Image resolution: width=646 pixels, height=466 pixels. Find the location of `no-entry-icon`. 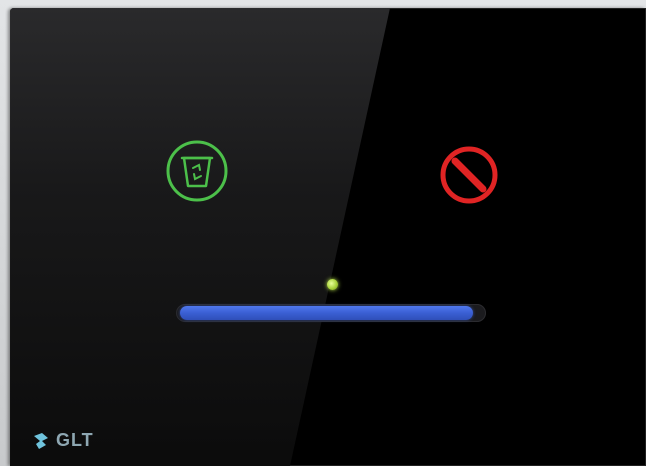

no-entry-icon is located at coordinates (469, 175).